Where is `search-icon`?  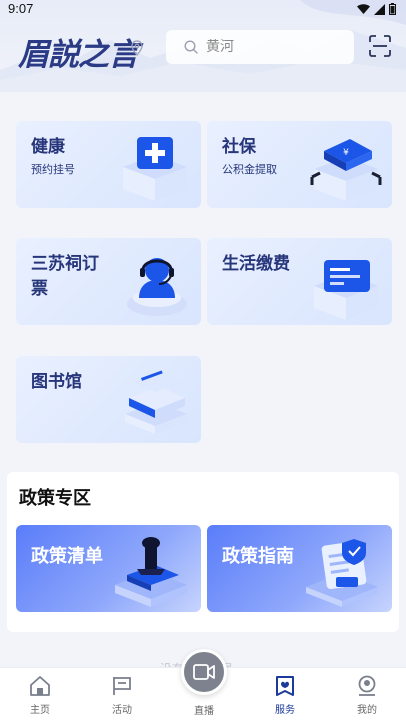
search-icon is located at coordinates (191, 47).